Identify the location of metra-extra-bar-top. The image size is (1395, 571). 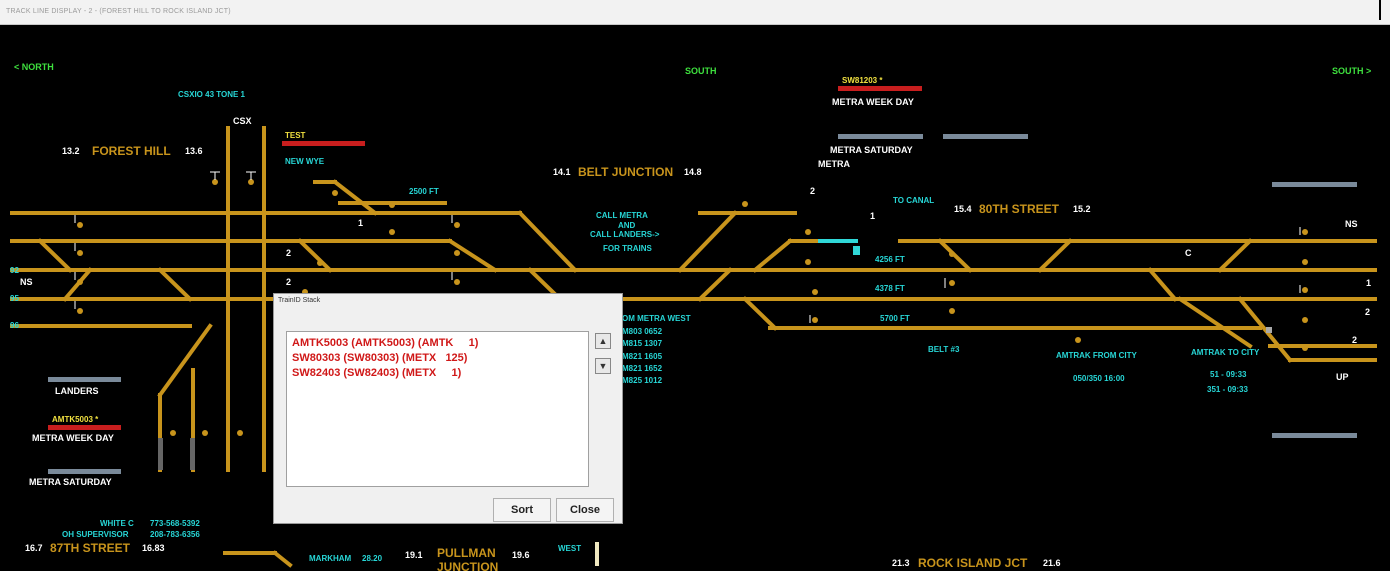
(985, 136).